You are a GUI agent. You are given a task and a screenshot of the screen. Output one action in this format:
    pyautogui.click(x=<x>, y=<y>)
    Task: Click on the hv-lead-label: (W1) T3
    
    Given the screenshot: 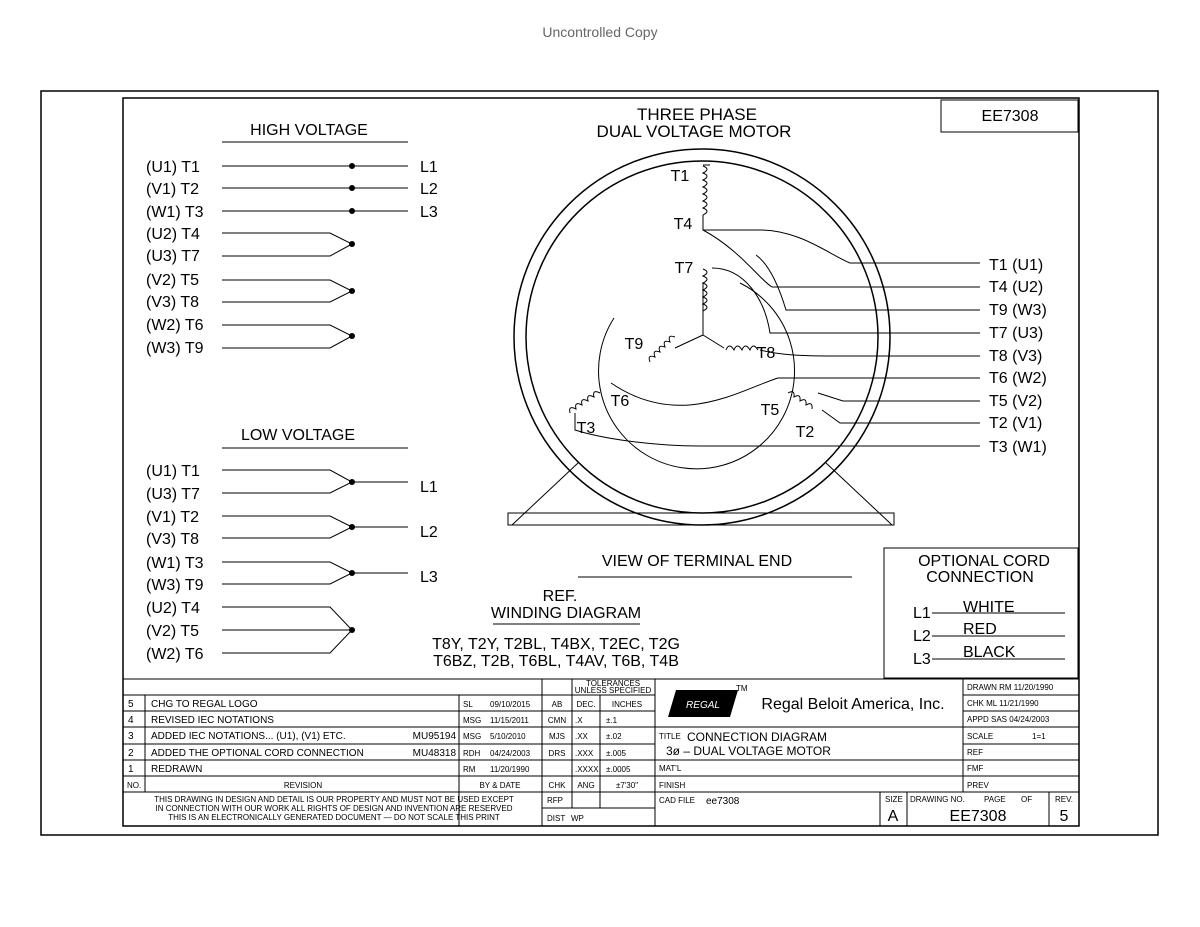 What is the action you would take?
    pyautogui.click(x=175, y=212)
    